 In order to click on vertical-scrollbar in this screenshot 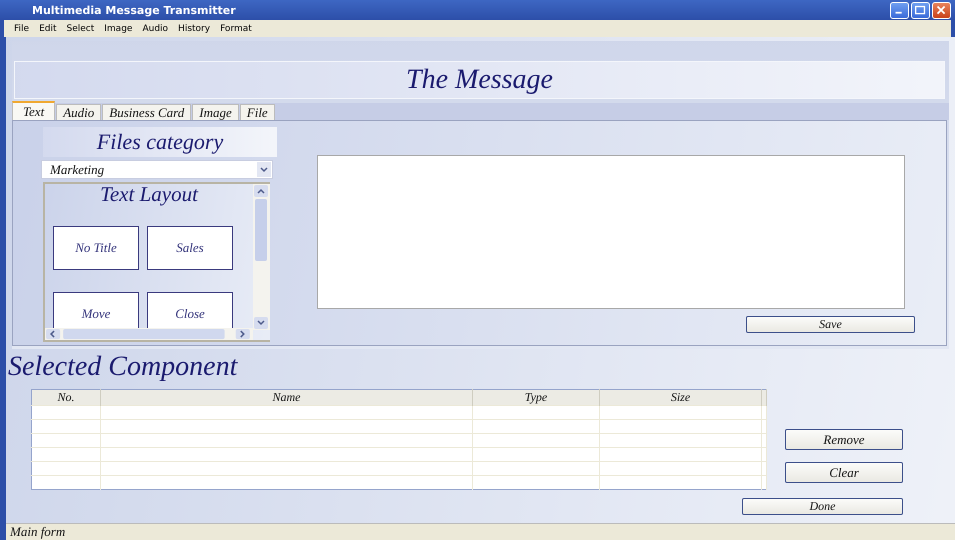, I will do `click(261, 257)`.